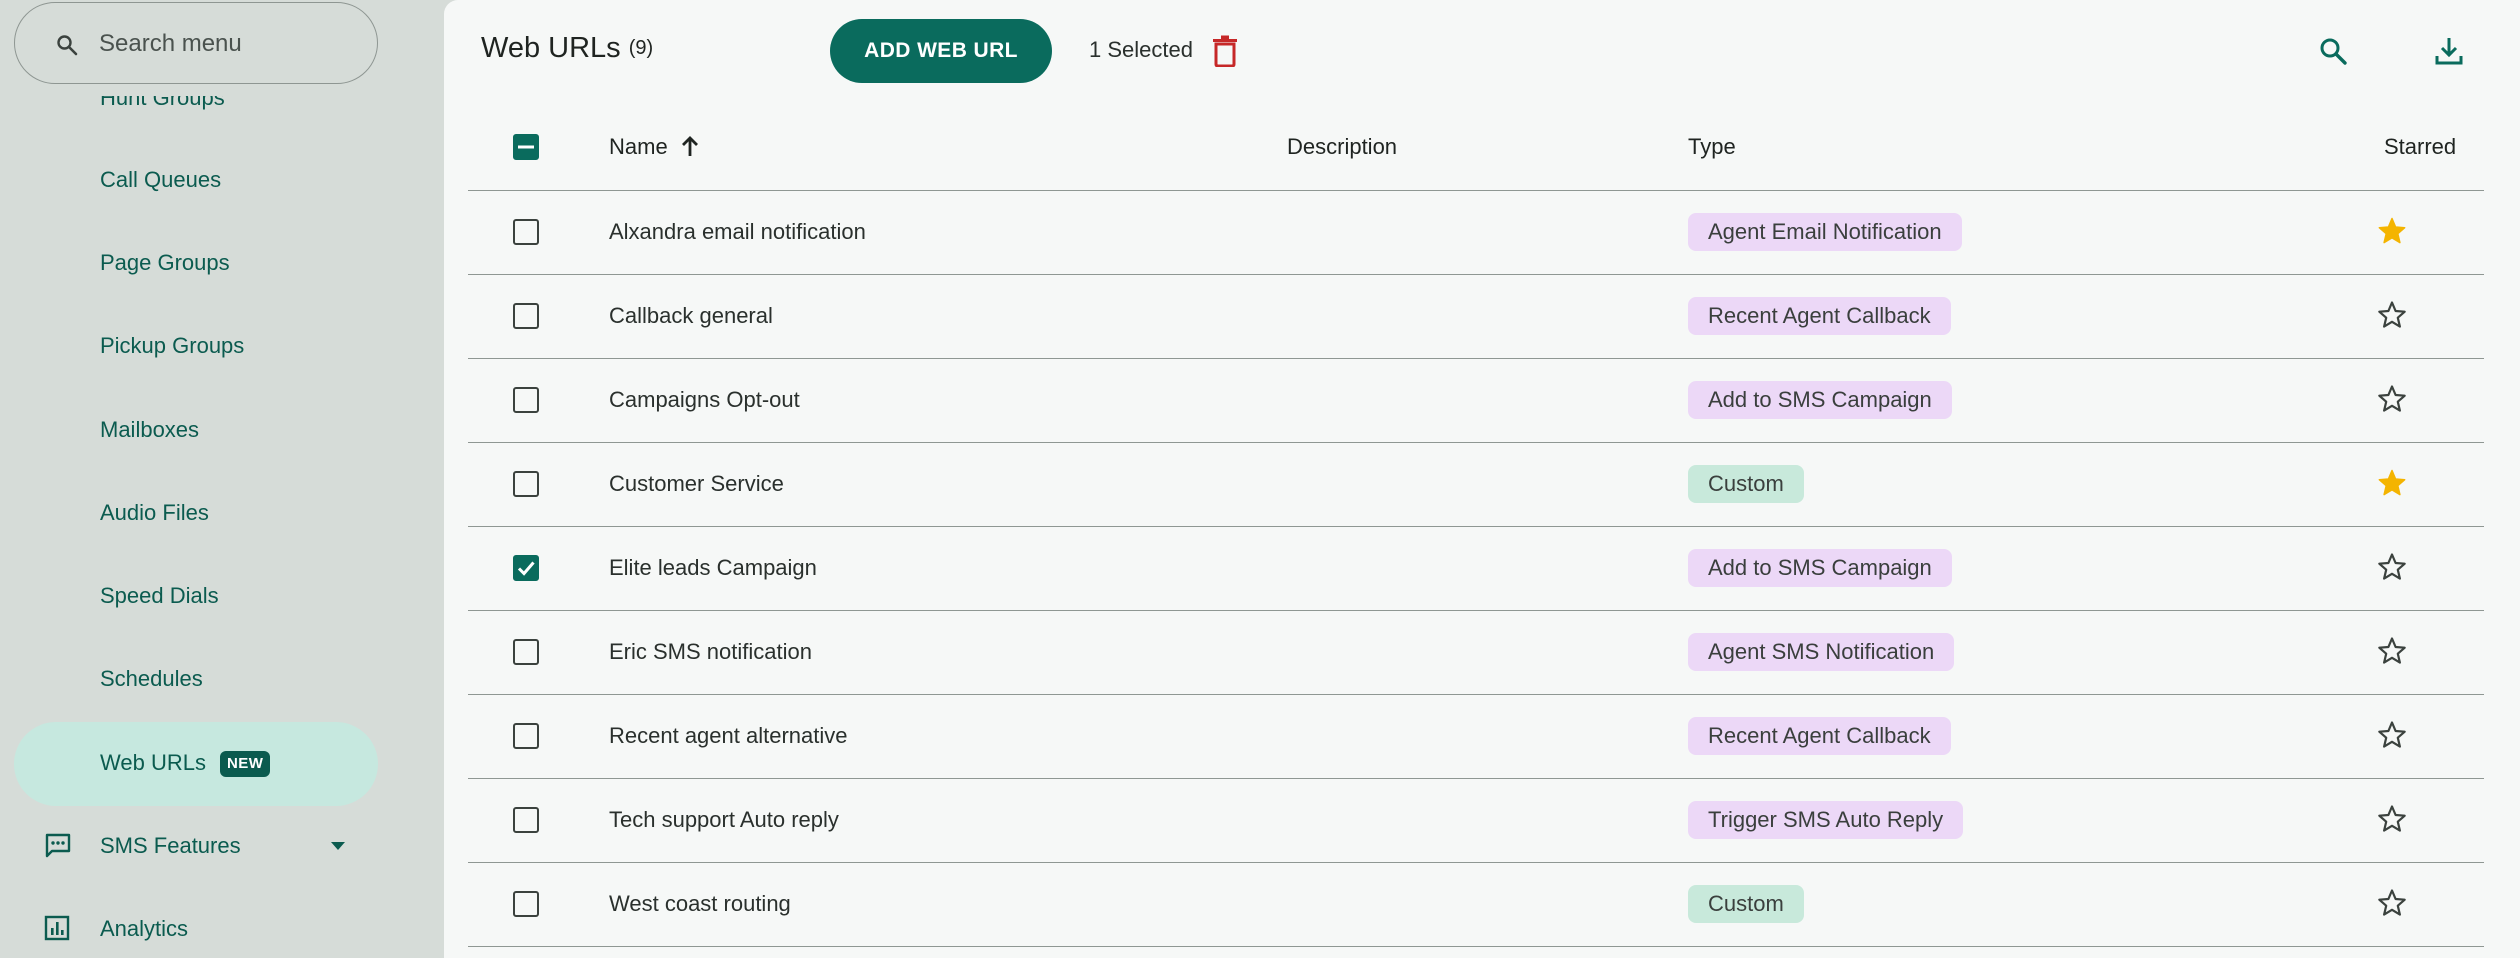 This screenshot has width=2520, height=958. Describe the element at coordinates (737, 231) in the screenshot. I see `row-name: Alxandra email notification` at that location.